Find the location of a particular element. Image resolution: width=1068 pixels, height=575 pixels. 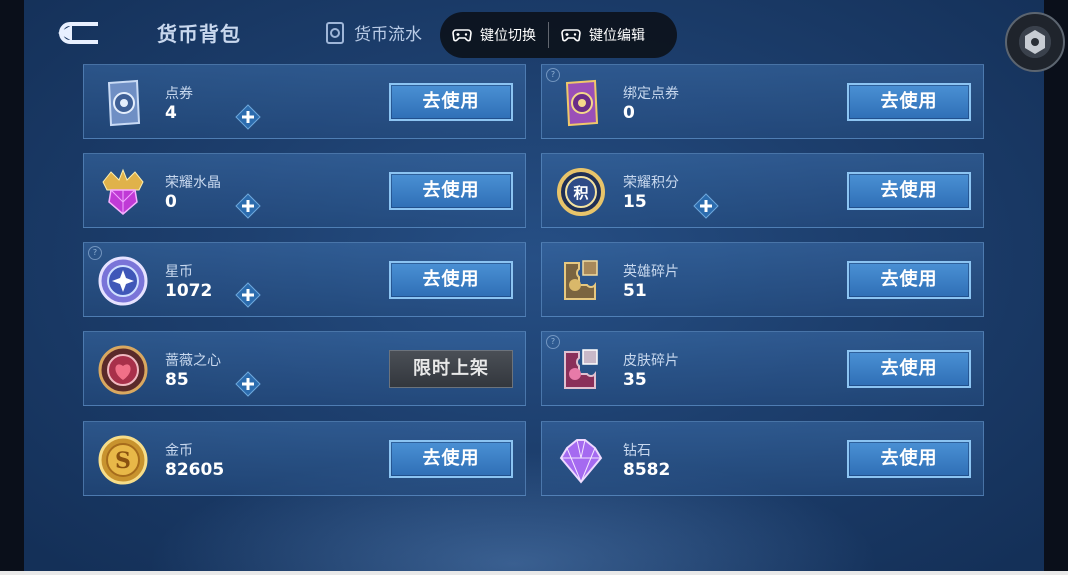

currency-card-glory-crystal: 荣耀水晶 0 去使用 is located at coordinates (304, 190).